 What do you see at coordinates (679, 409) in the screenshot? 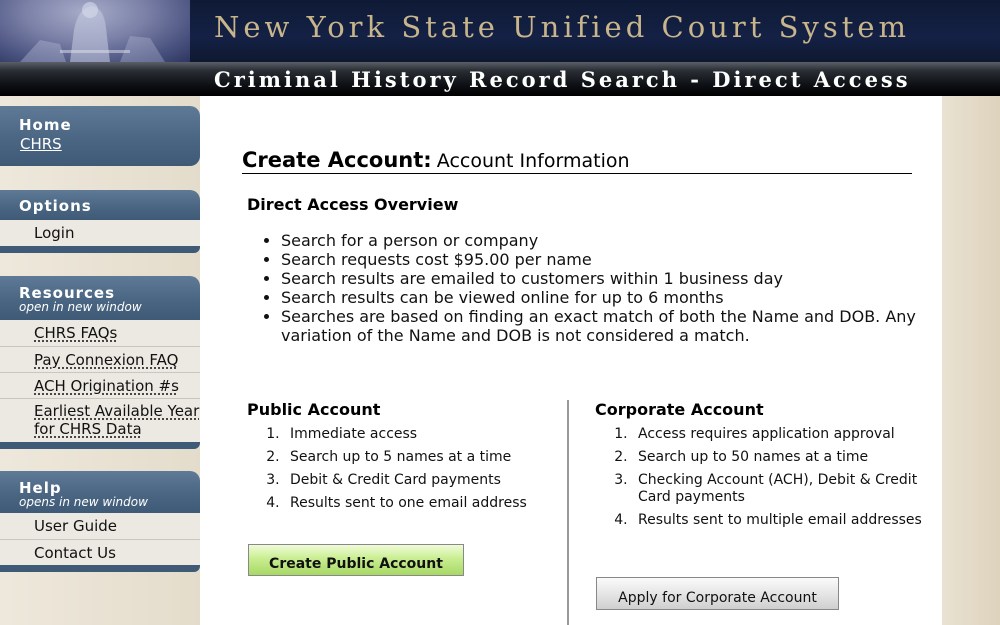
I see `corporate-account-heading: Corporate Account` at bounding box center [679, 409].